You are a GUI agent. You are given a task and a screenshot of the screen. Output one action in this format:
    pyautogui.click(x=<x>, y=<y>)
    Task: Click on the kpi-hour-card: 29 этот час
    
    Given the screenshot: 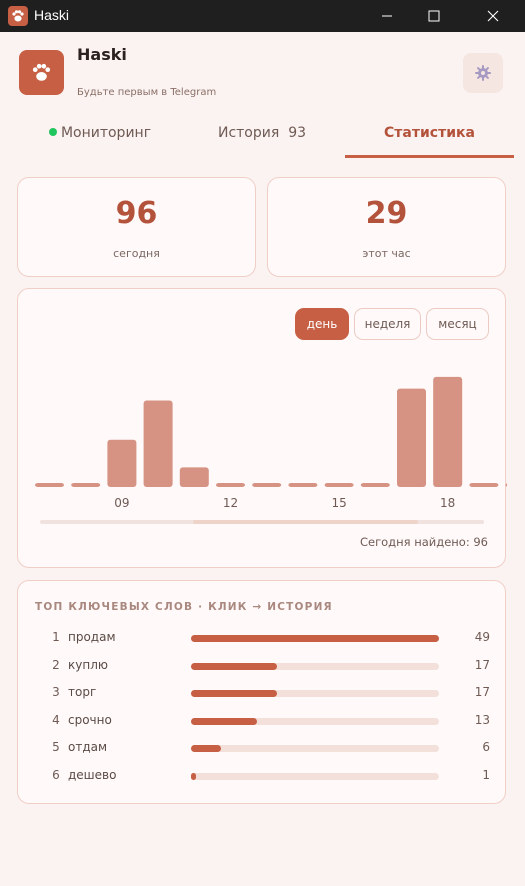 What is the action you would take?
    pyautogui.click(x=386, y=227)
    